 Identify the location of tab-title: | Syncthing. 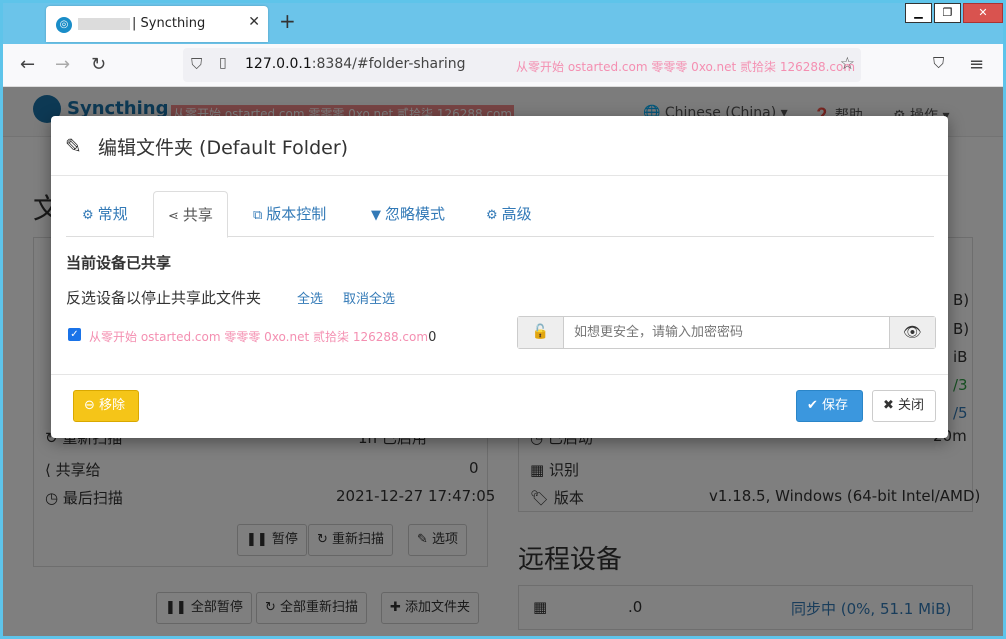
(169, 23).